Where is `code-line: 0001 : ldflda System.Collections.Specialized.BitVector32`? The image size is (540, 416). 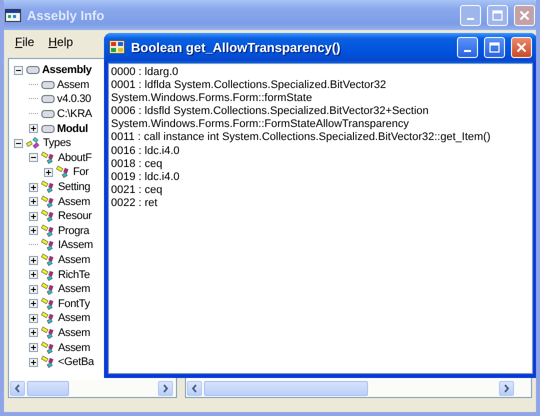 code-line: 0001 : ldflda System.Collections.Specialized.BitVector32 is located at coordinates (249, 85).